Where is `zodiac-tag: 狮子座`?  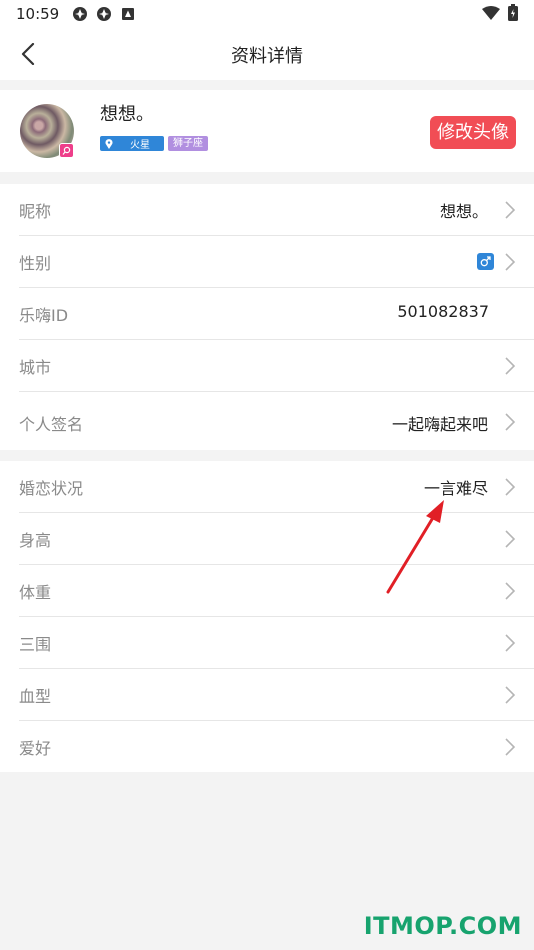 zodiac-tag: 狮子座 is located at coordinates (188, 143).